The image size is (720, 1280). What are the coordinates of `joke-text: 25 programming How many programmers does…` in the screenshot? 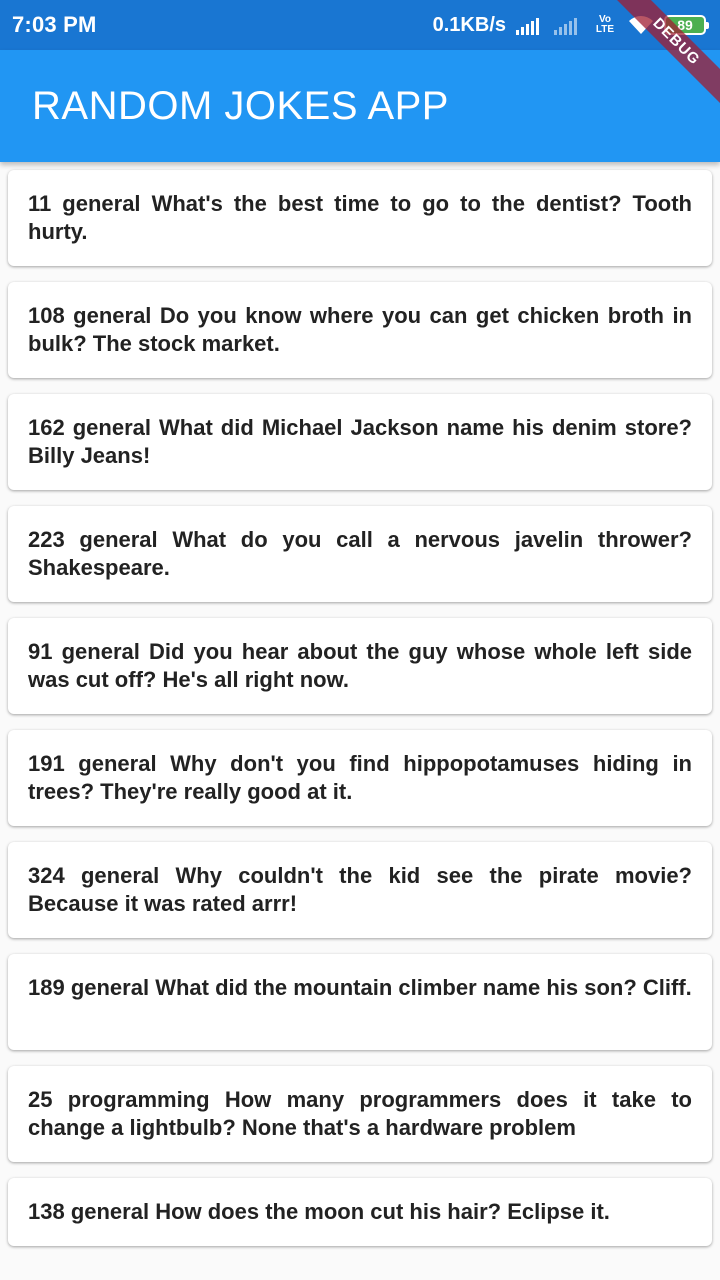 It's located at (360, 1113).